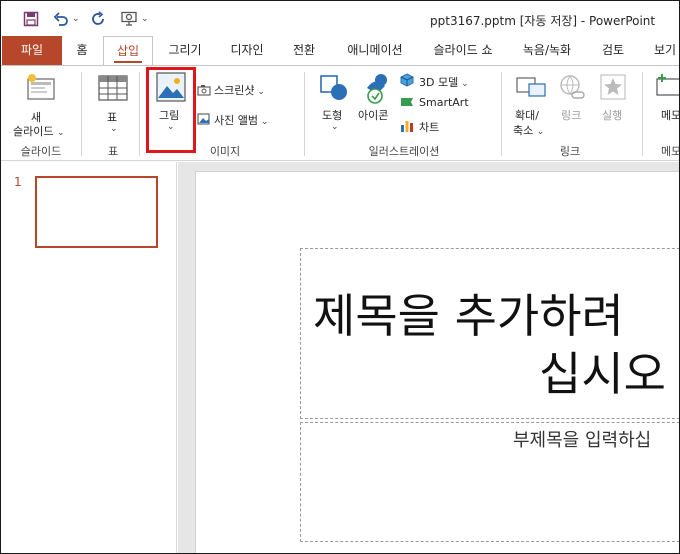 The width and height of the screenshot is (680, 554). What do you see at coordinates (60, 19) in the screenshot?
I see `undo-icon` at bounding box center [60, 19].